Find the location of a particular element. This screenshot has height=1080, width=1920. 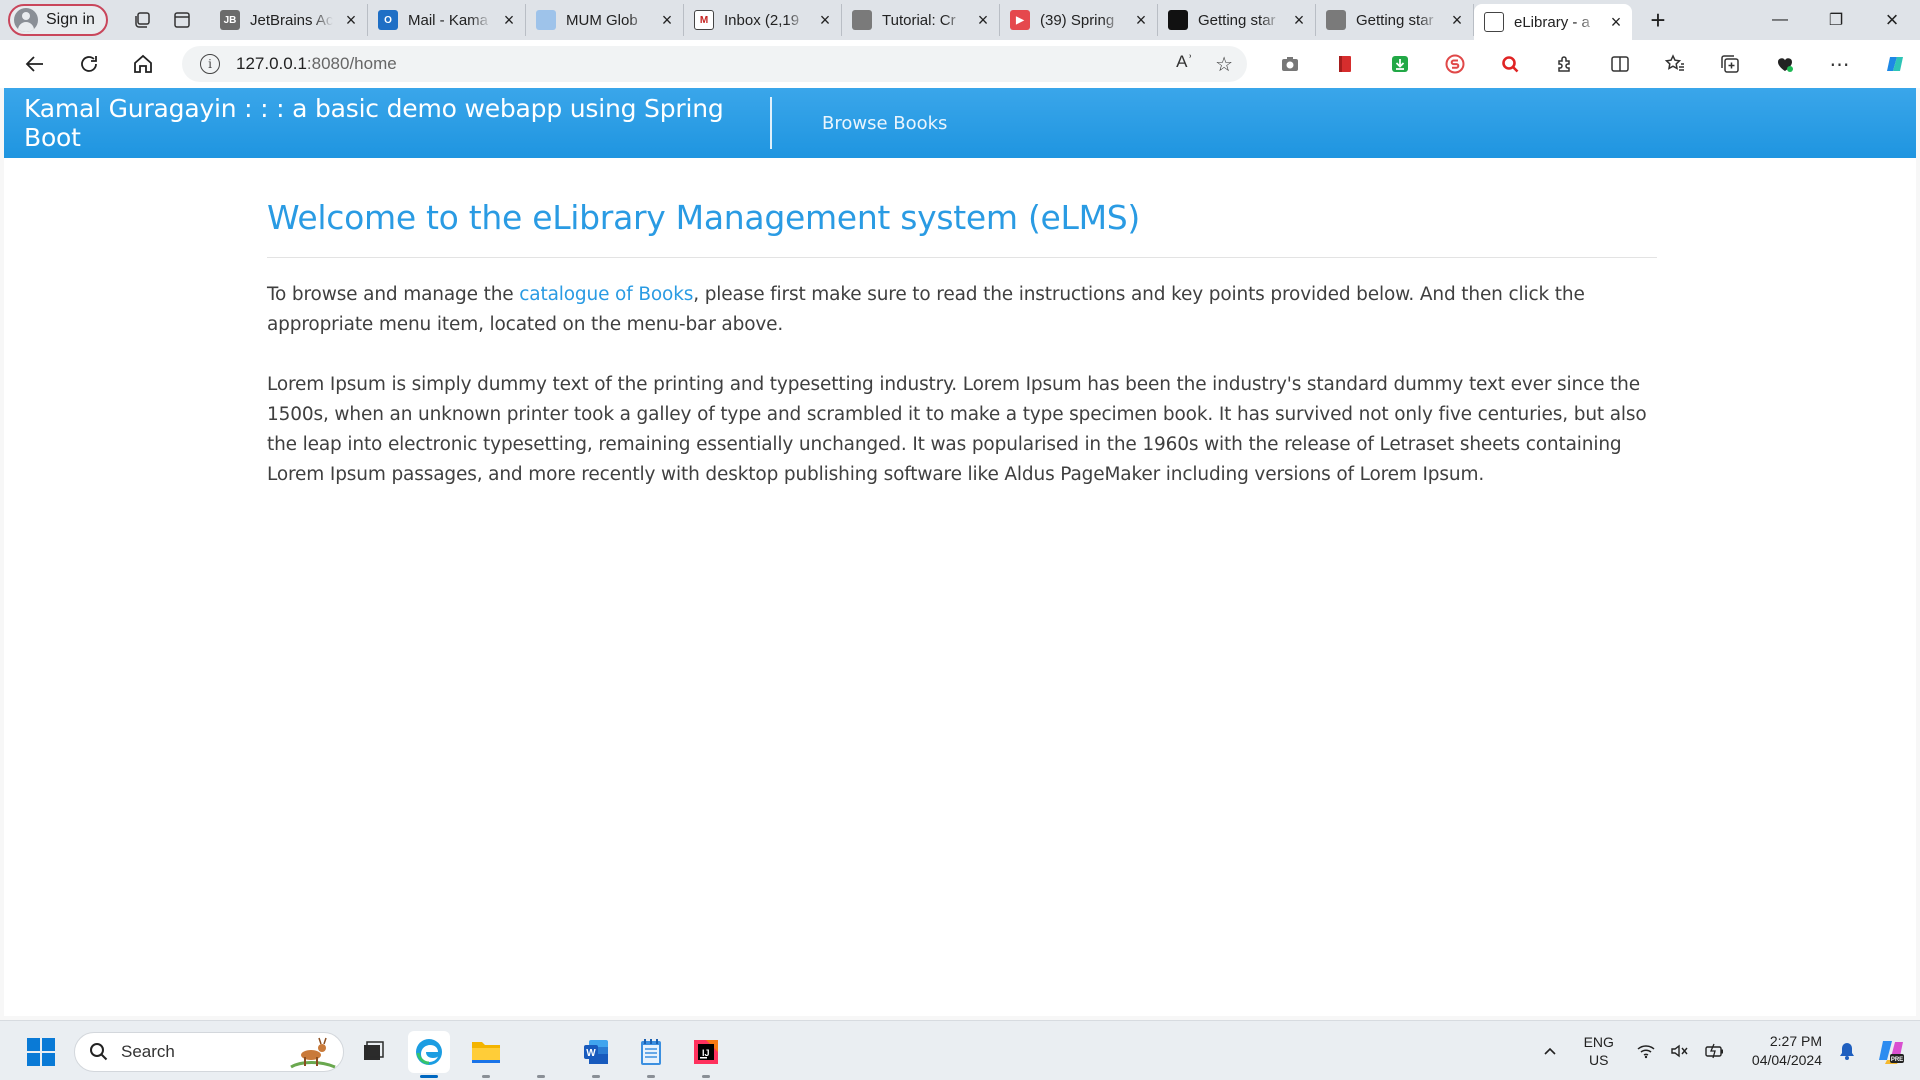

word-running-indicator is located at coordinates (596, 1076).